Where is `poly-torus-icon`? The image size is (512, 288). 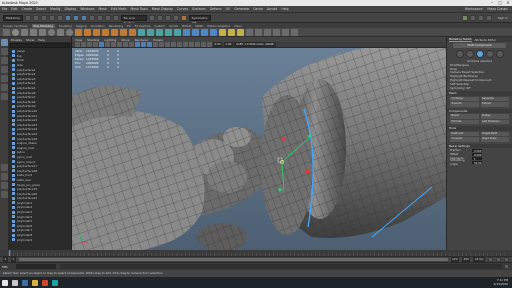 poly-torus-icon is located at coordinates (51, 32).